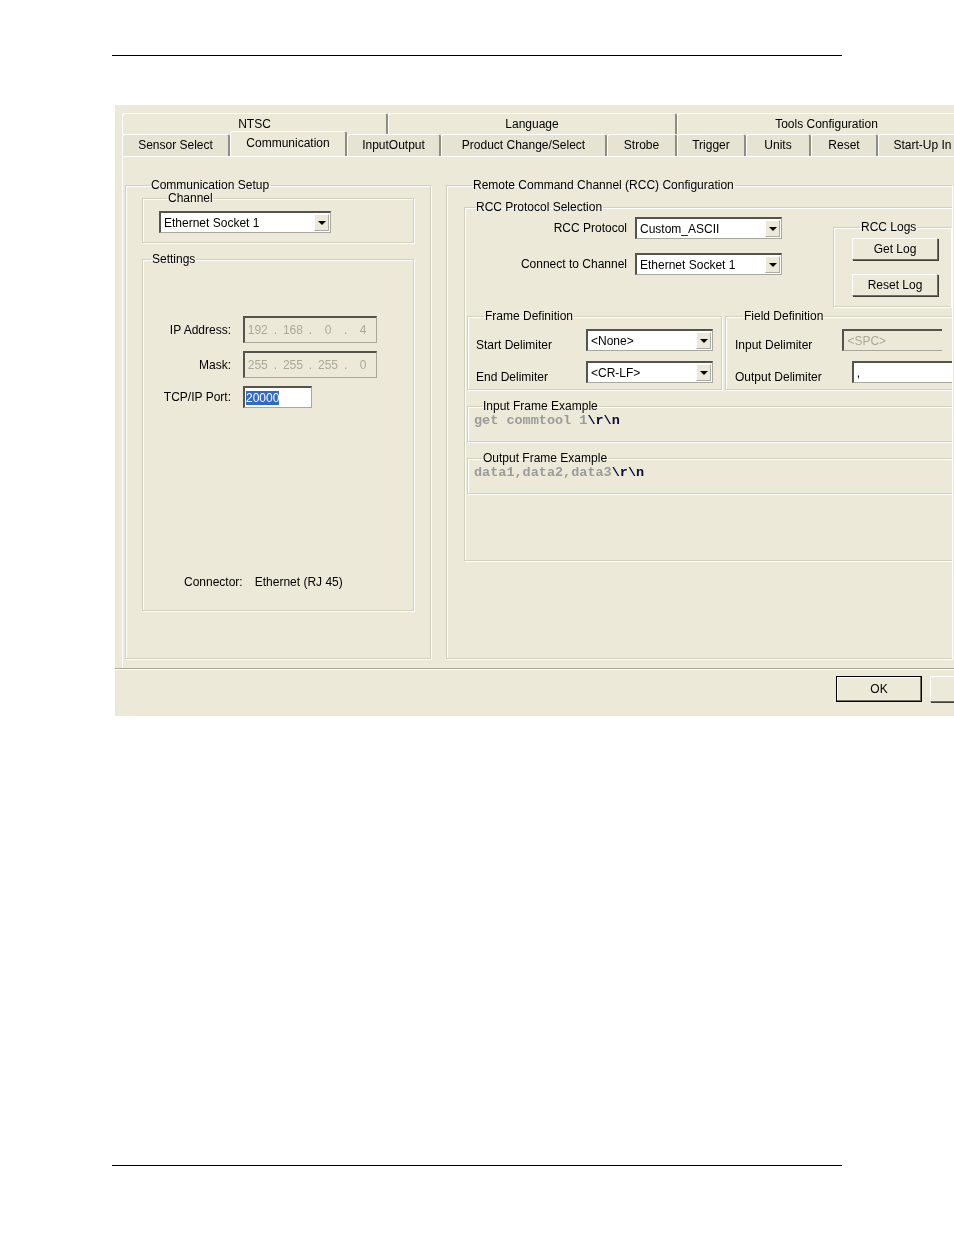  What do you see at coordinates (560, 473) in the screenshot?
I see `frame-example-text: data1,data2,data3\r\n` at bounding box center [560, 473].